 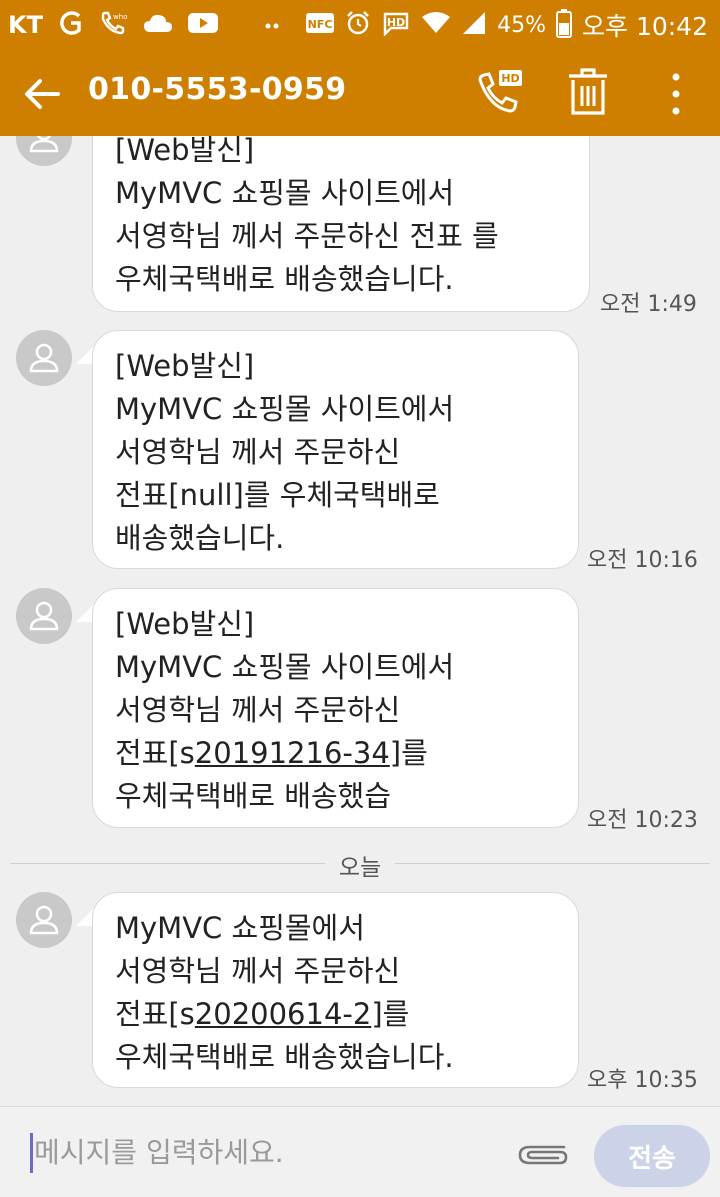 I want to click on number-link: 20200614-2, so click(x=283, y=1014).